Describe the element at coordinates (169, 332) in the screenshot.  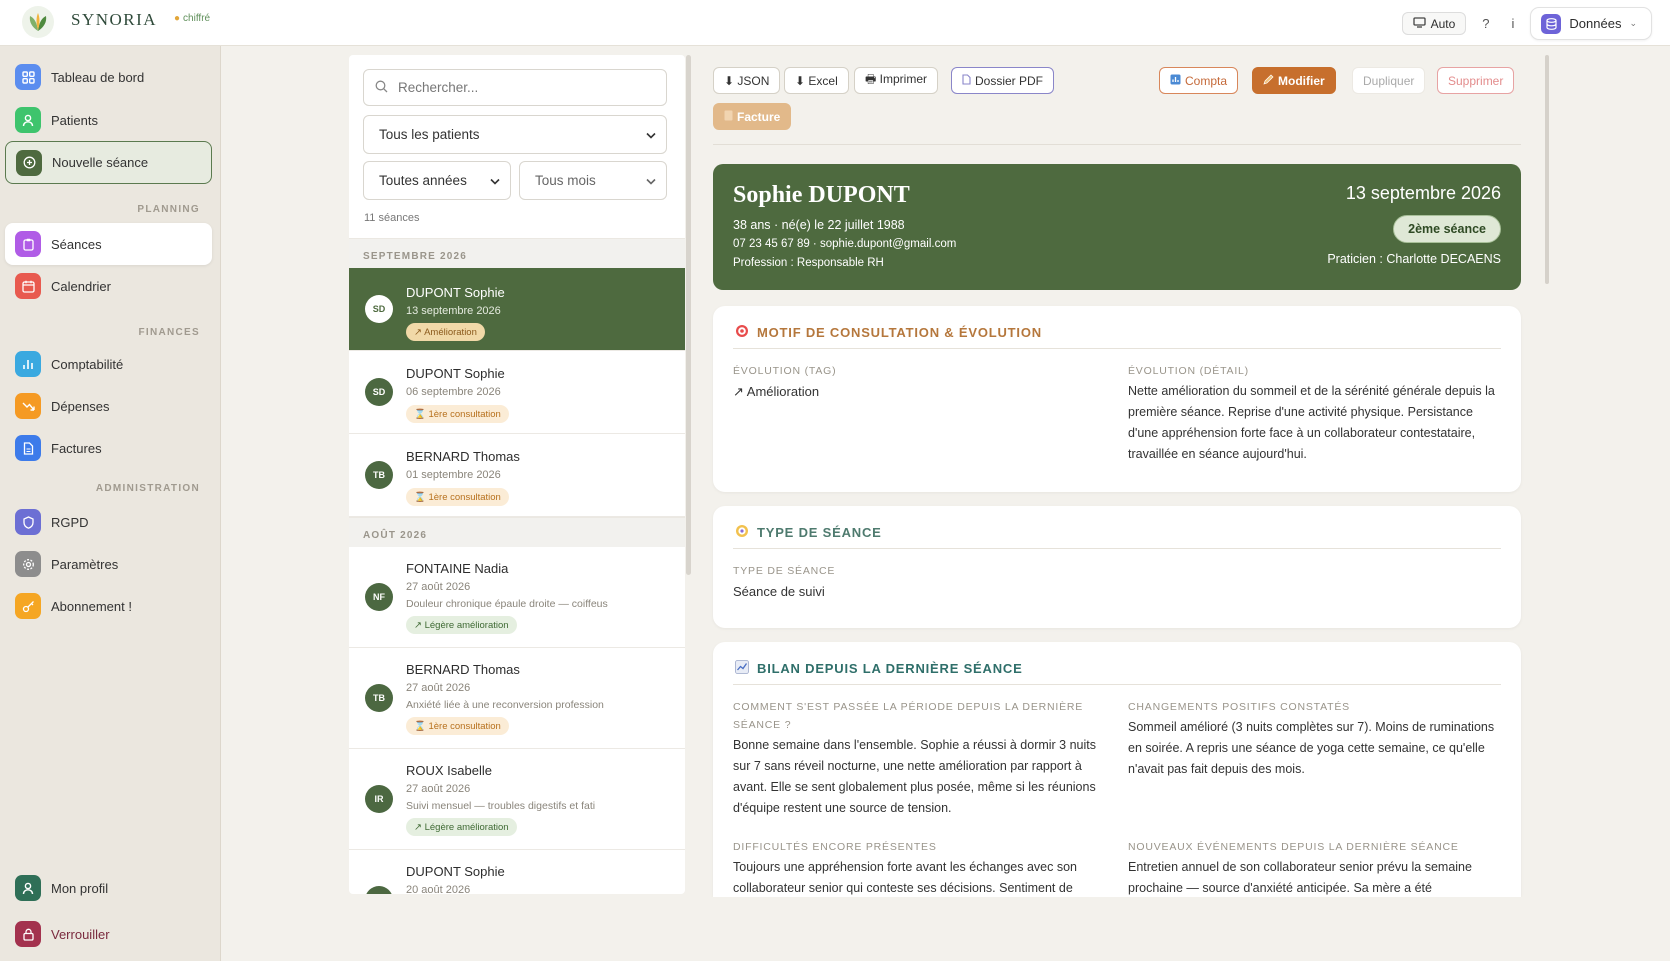
I see `section-finances: FINANCES` at that location.